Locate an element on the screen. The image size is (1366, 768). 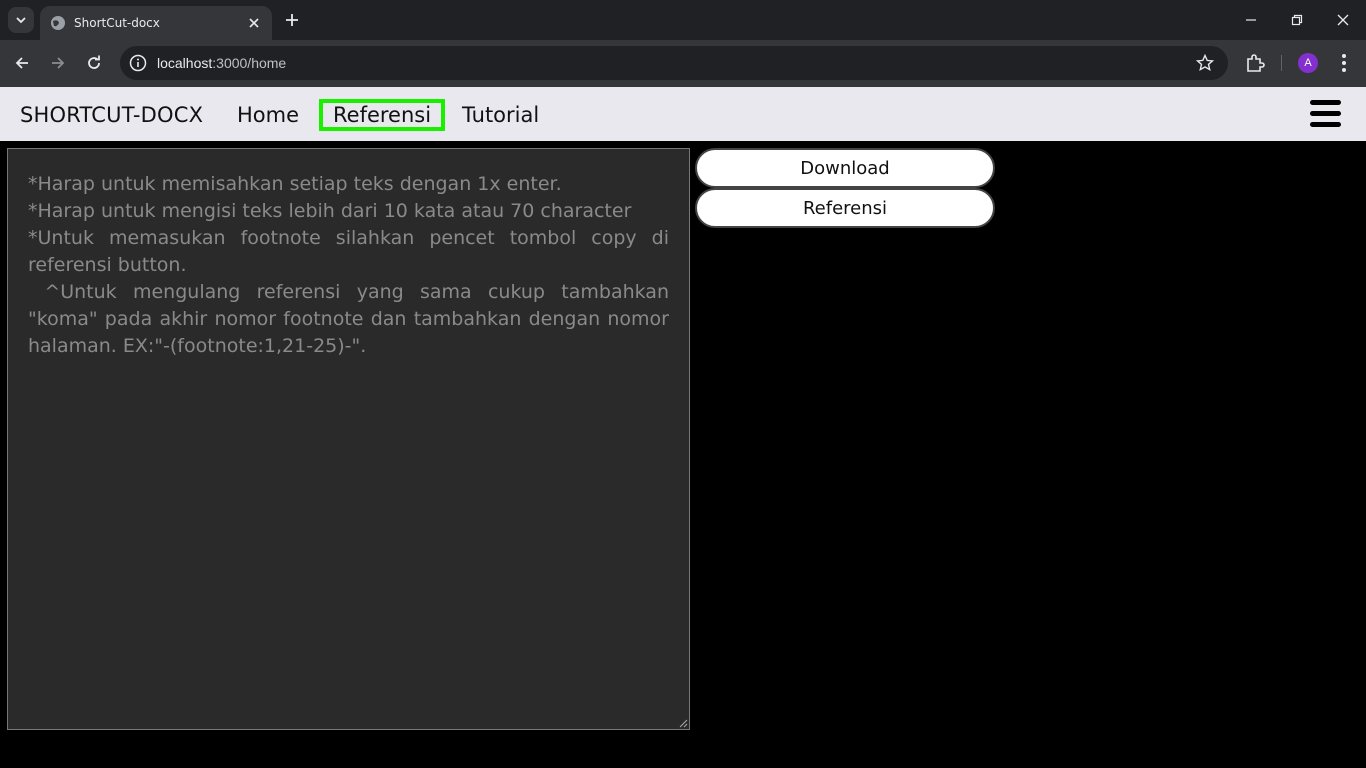
reload-icon is located at coordinates (94, 62).